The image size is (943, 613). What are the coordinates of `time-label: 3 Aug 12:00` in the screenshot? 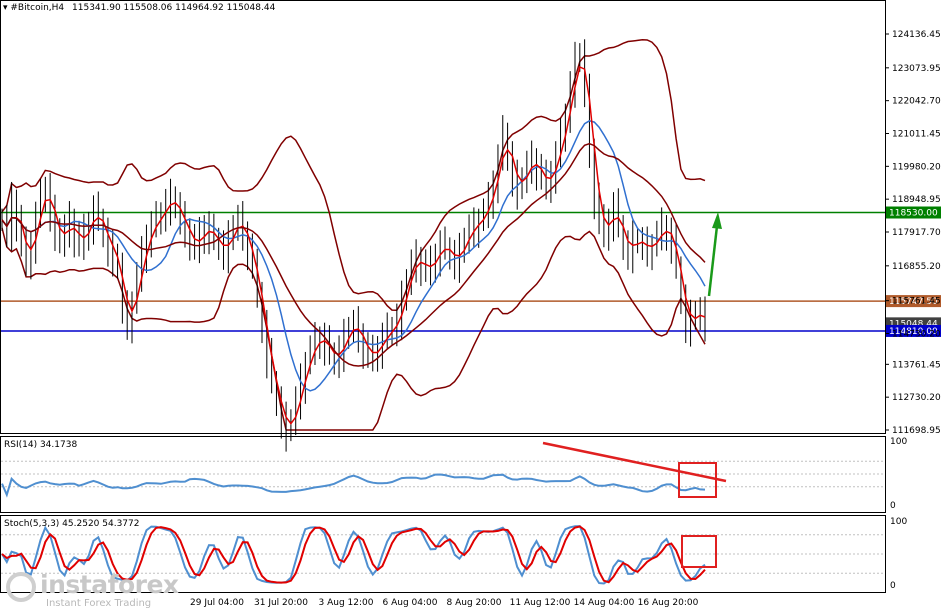 It's located at (346, 603).